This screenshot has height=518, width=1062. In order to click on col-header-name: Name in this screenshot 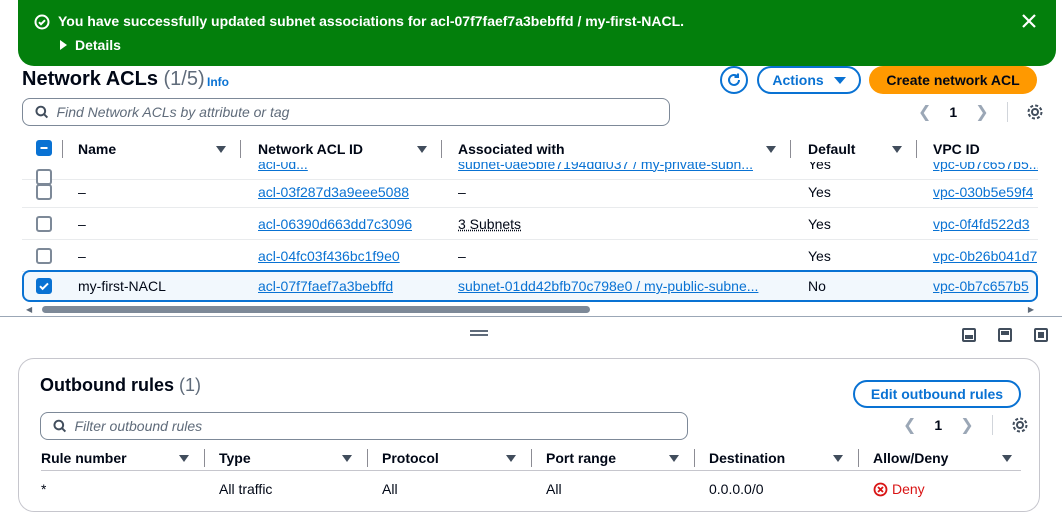, I will do `click(97, 149)`.